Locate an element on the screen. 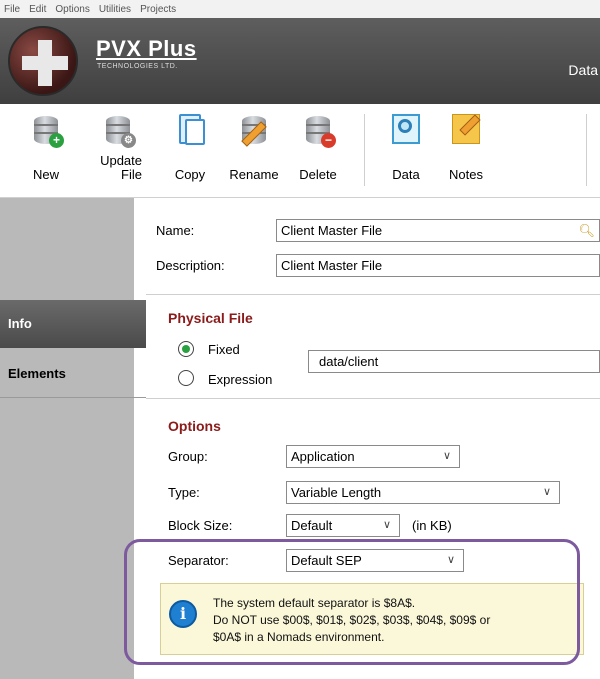 Image resolution: width=600 pixels, height=679 pixels. rename-button: Rename is located at coordinates (254, 147).